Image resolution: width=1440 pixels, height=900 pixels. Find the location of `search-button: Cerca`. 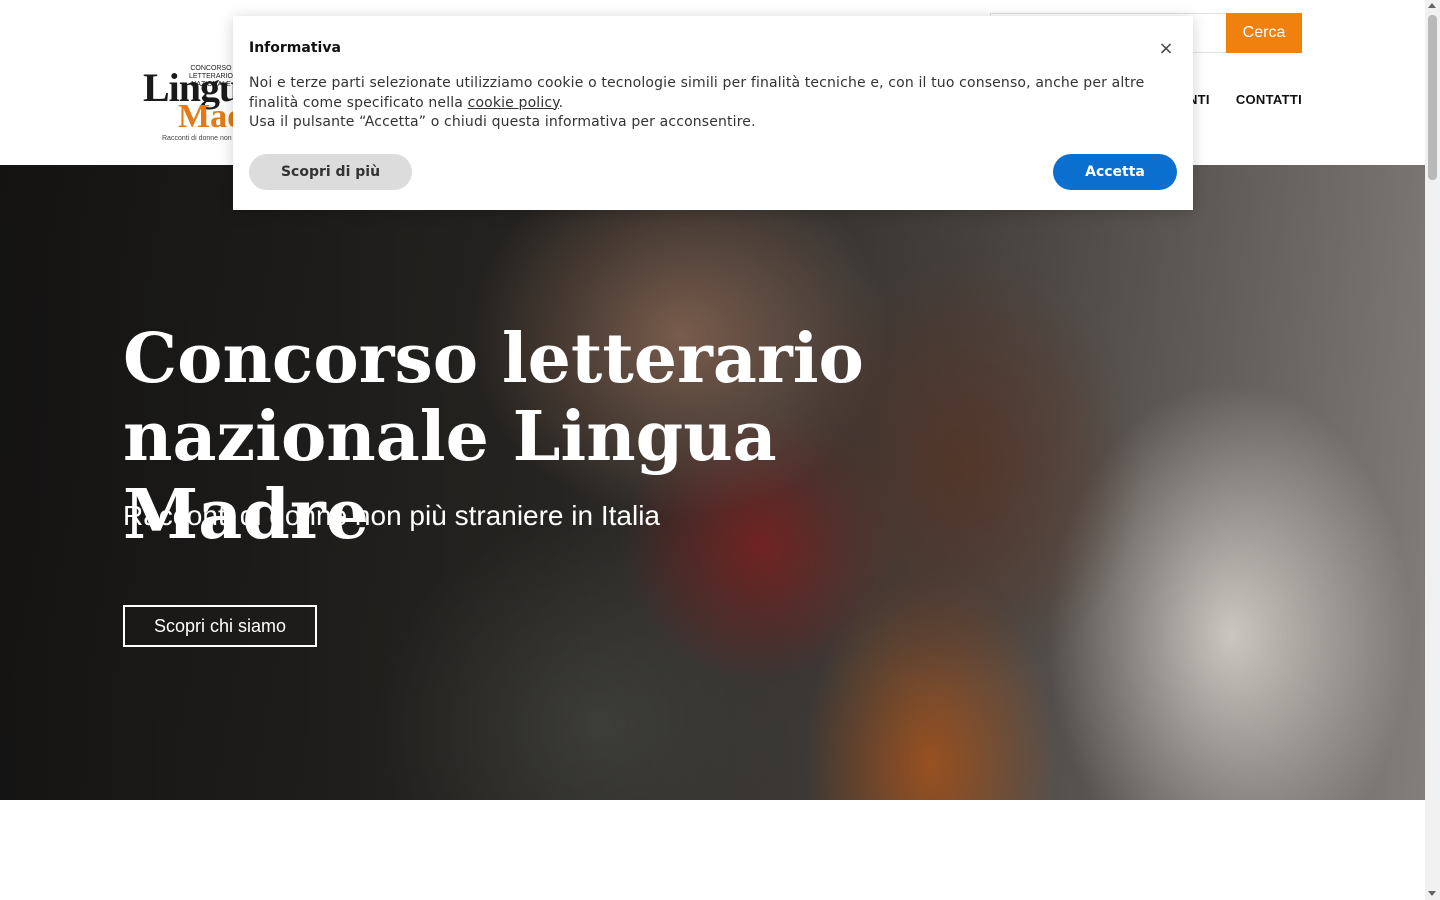

search-button: Cerca is located at coordinates (1264, 33).